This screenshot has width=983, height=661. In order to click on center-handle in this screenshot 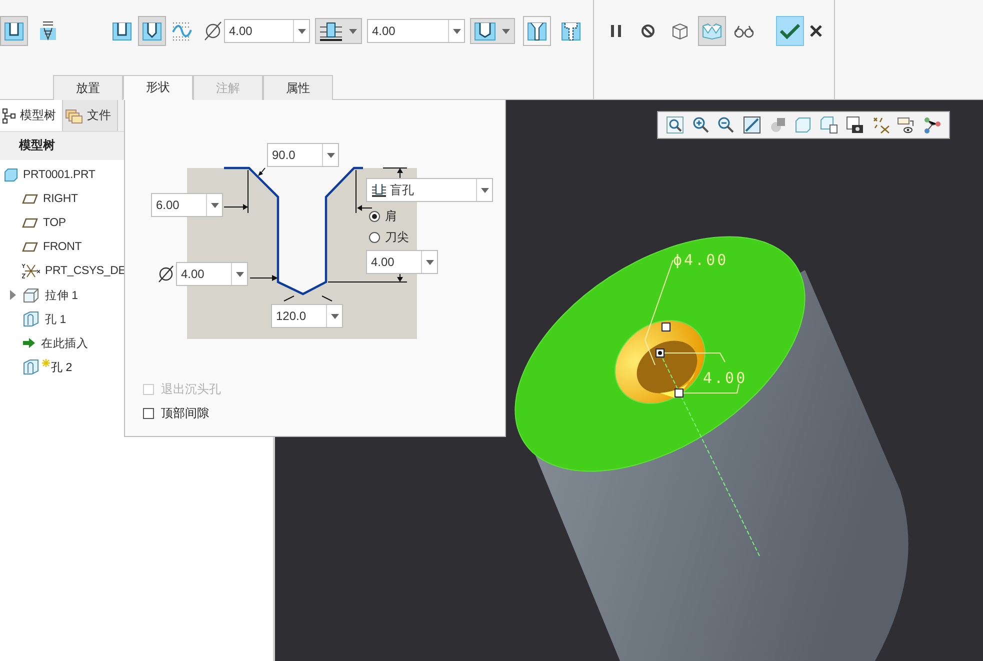, I will do `click(660, 353)`.